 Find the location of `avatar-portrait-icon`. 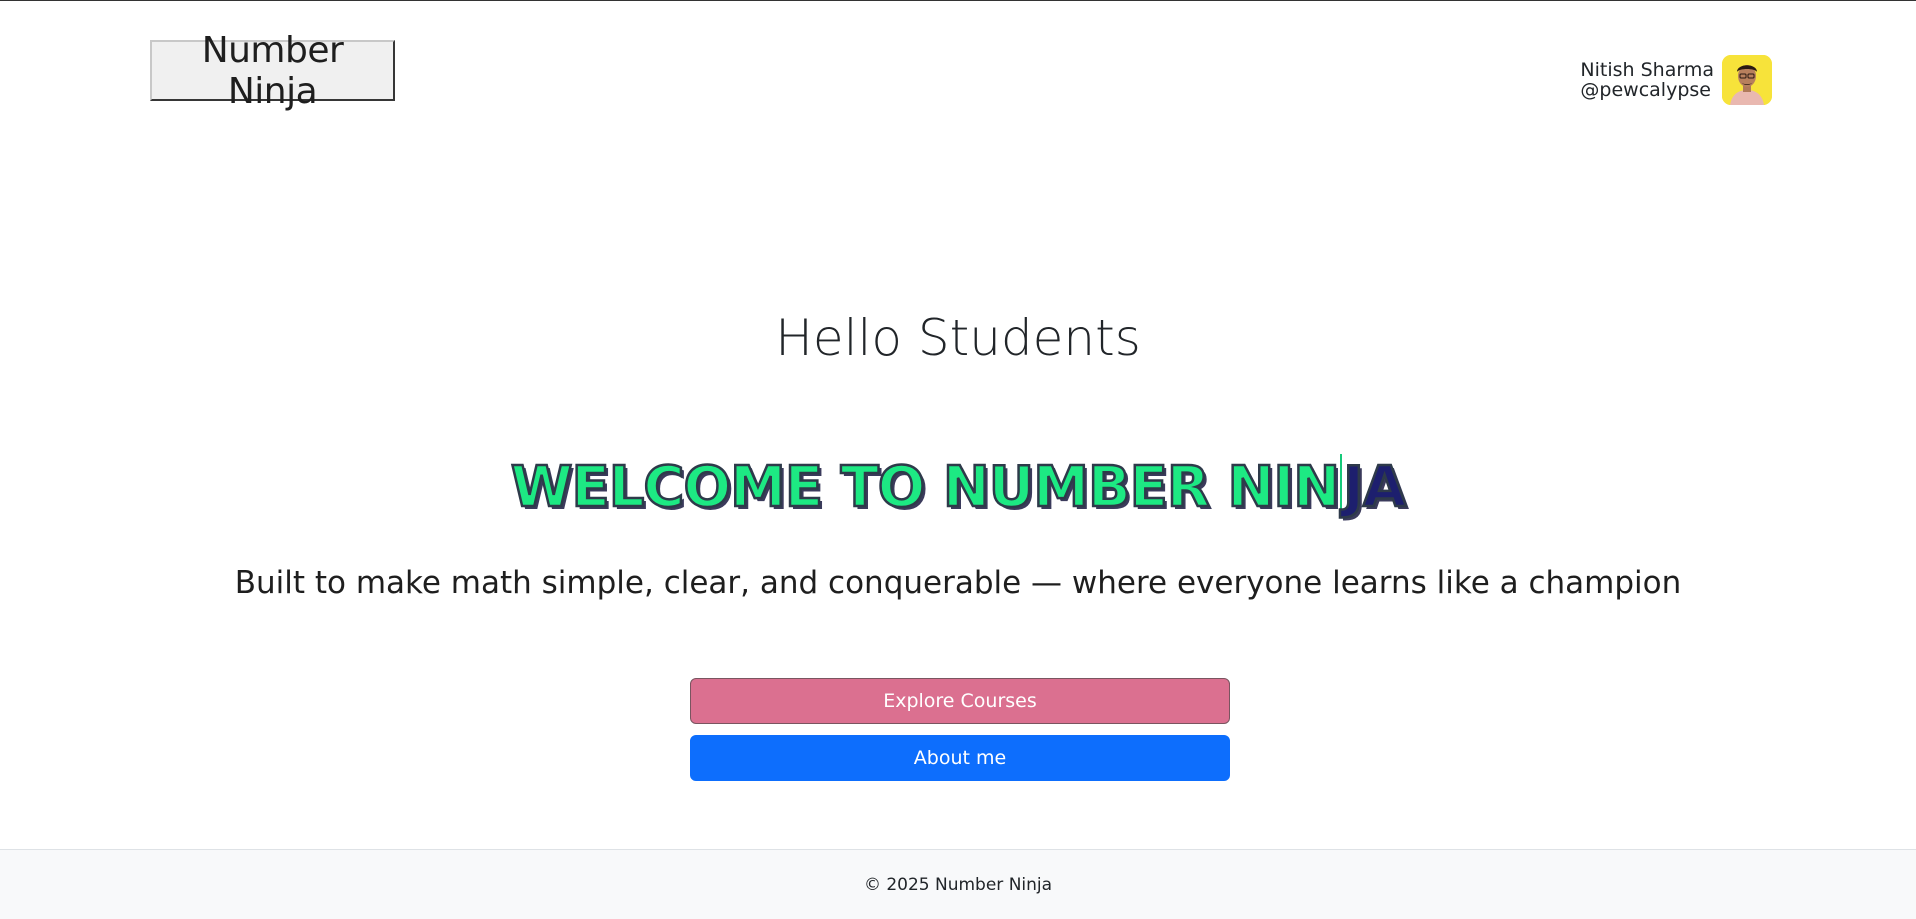

avatar-portrait-icon is located at coordinates (1747, 80).